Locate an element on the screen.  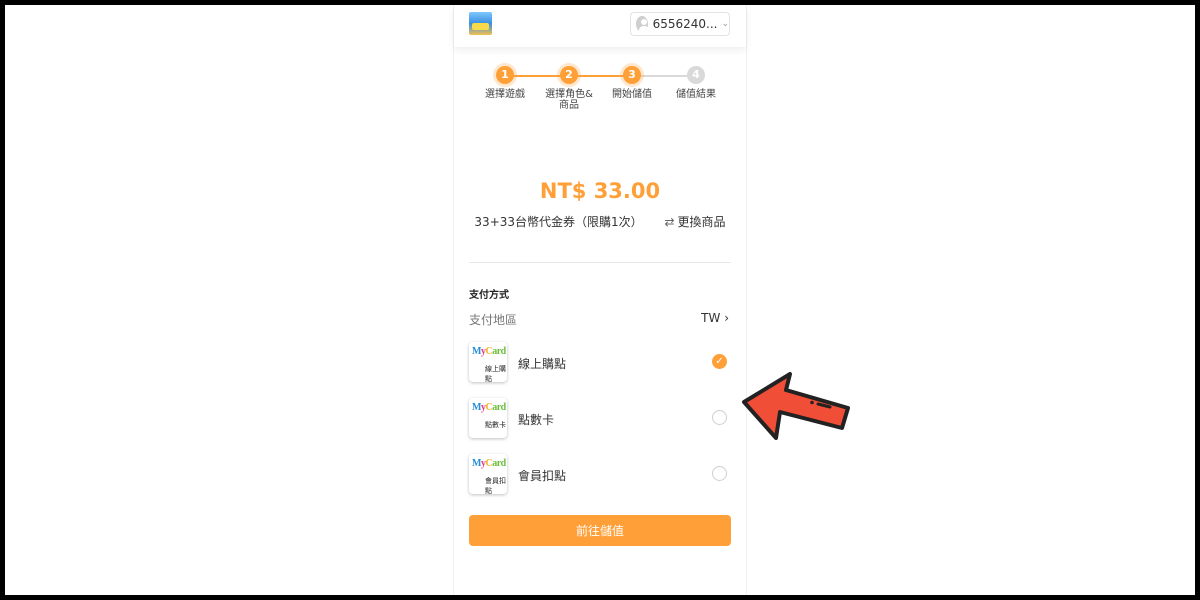
payment-method-card: MyCard 點數卡 點數卡 is located at coordinates (600, 420).